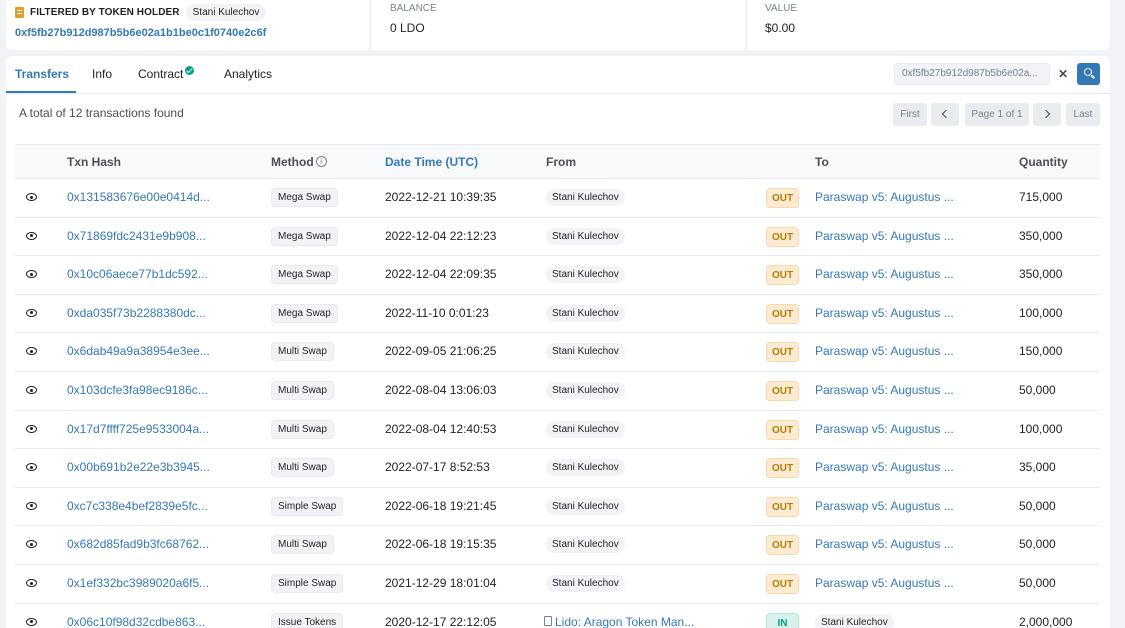  I want to click on page-next-button, so click(1047, 114).